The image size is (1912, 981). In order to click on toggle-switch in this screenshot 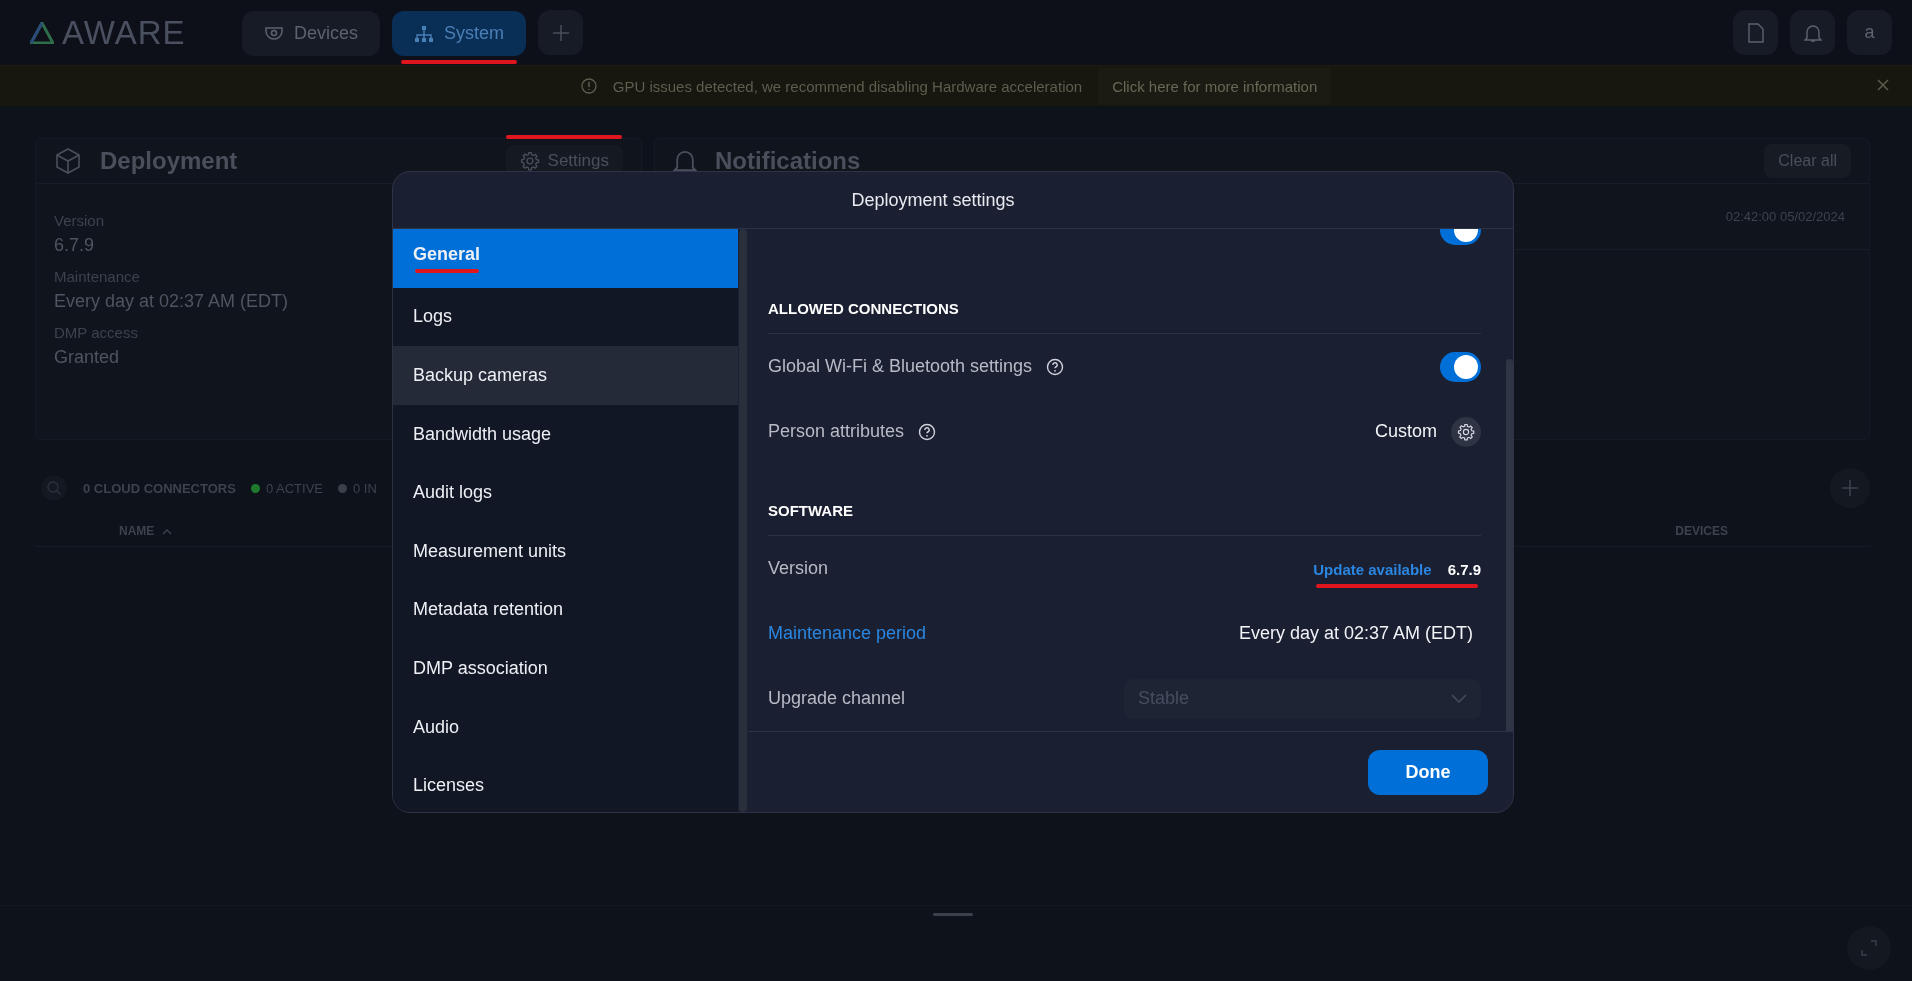, I will do `click(1460, 366)`.